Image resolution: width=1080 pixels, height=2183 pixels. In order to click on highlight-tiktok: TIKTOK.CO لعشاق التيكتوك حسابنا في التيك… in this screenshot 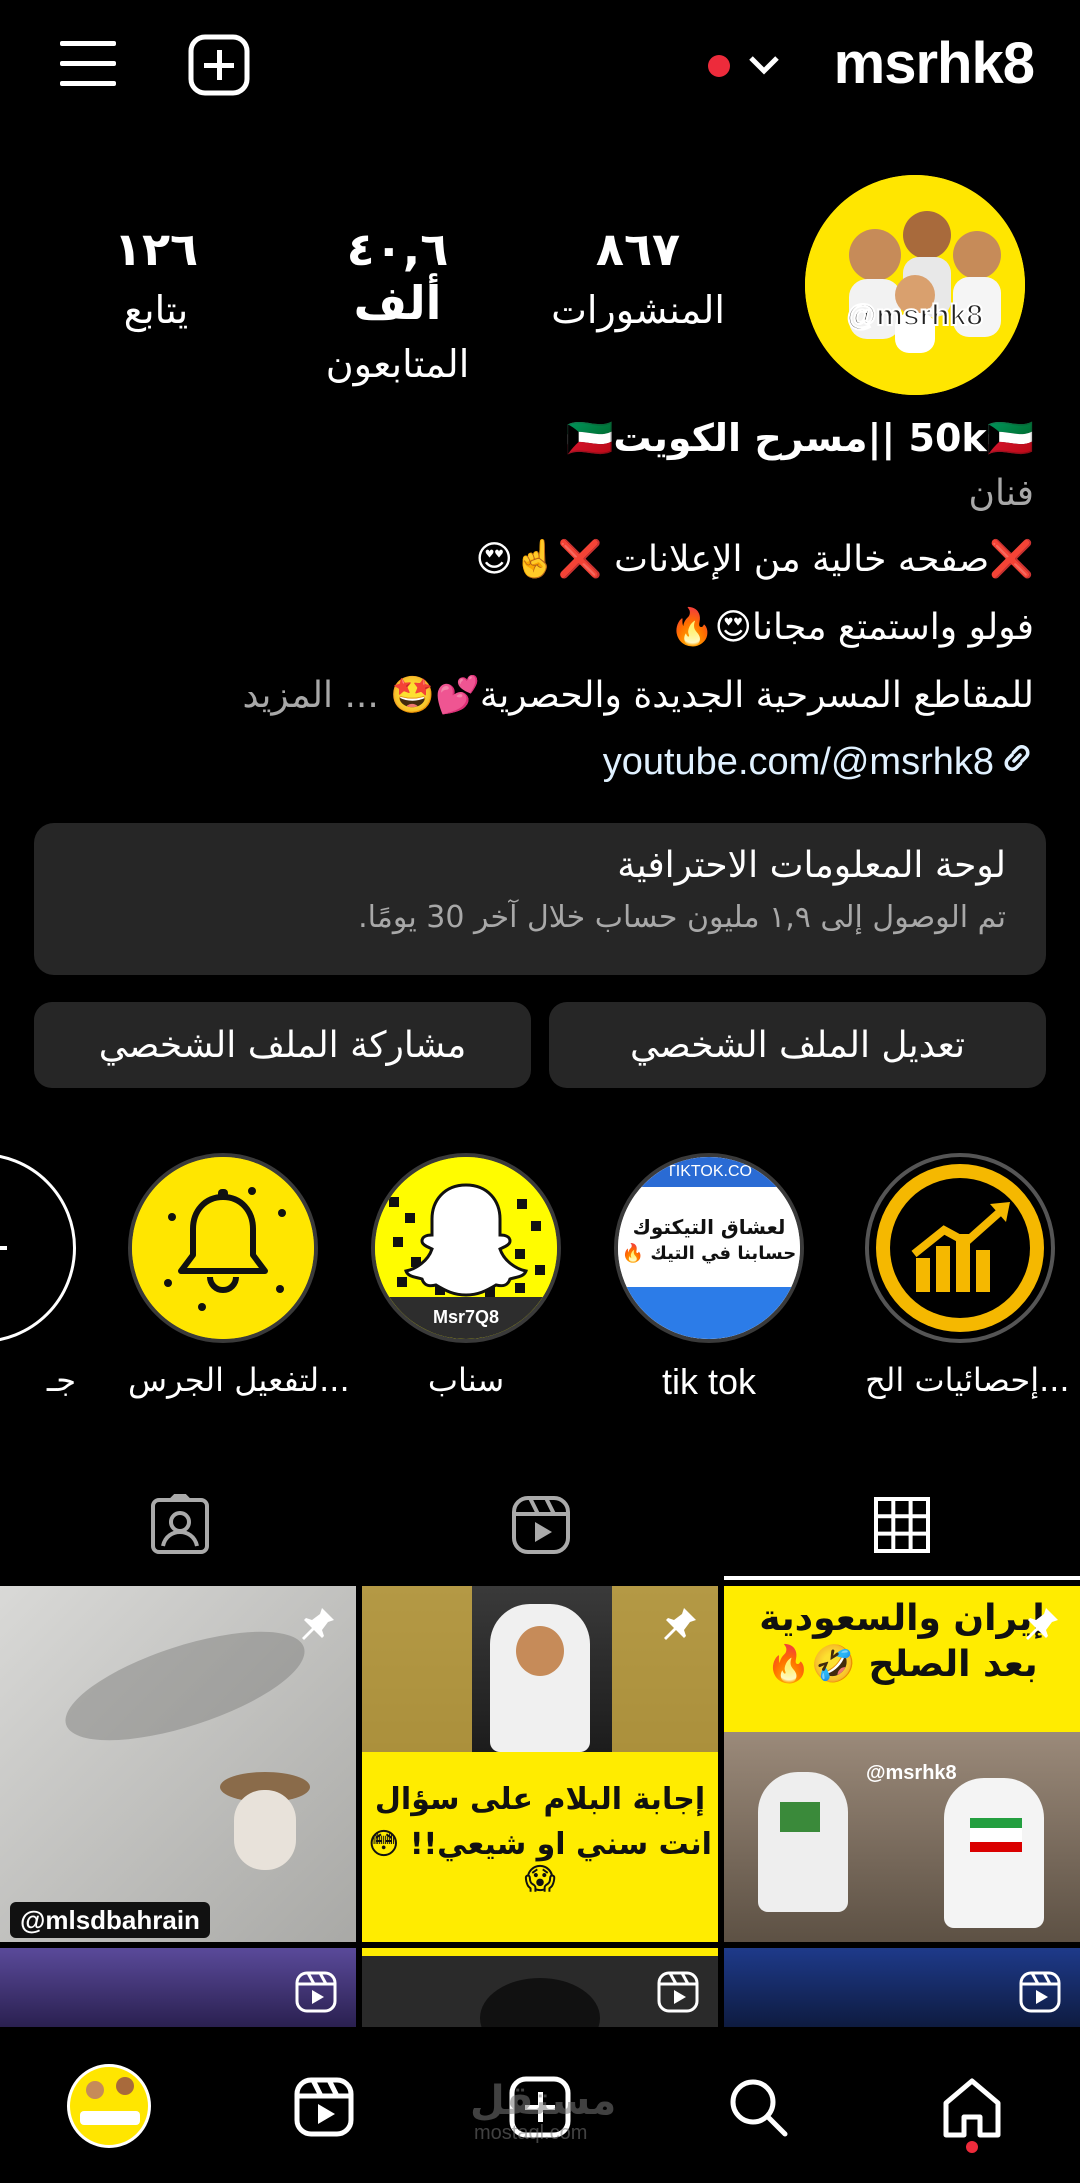, I will do `click(709, 1278)`.